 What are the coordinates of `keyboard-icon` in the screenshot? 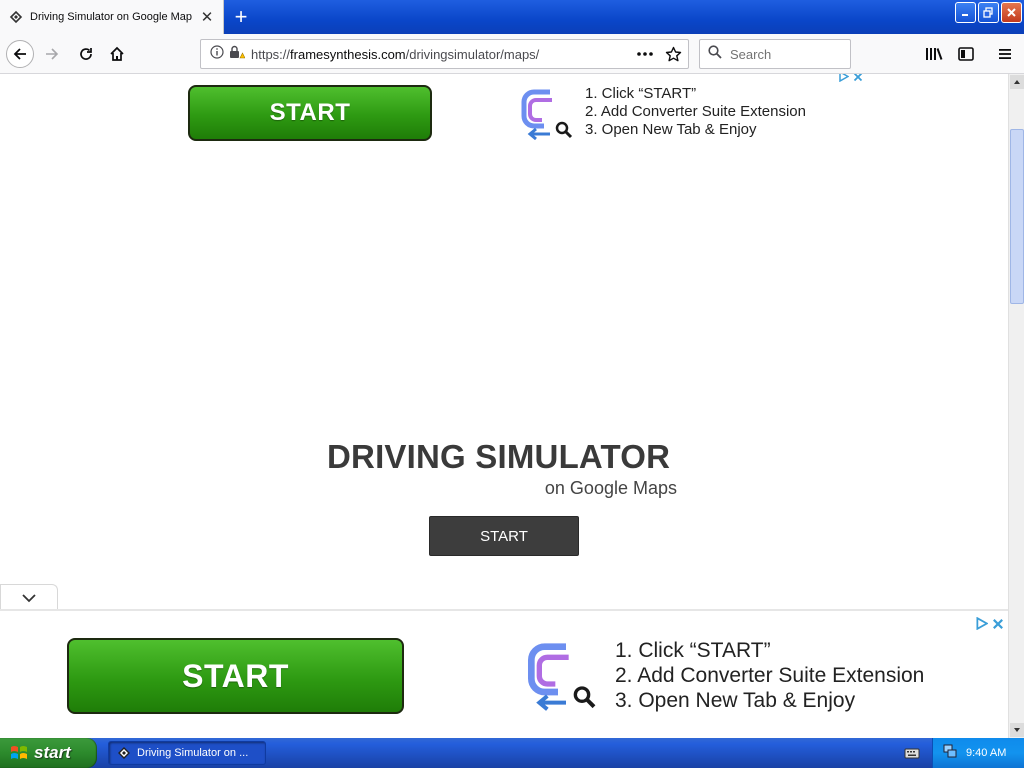 It's located at (912, 755).